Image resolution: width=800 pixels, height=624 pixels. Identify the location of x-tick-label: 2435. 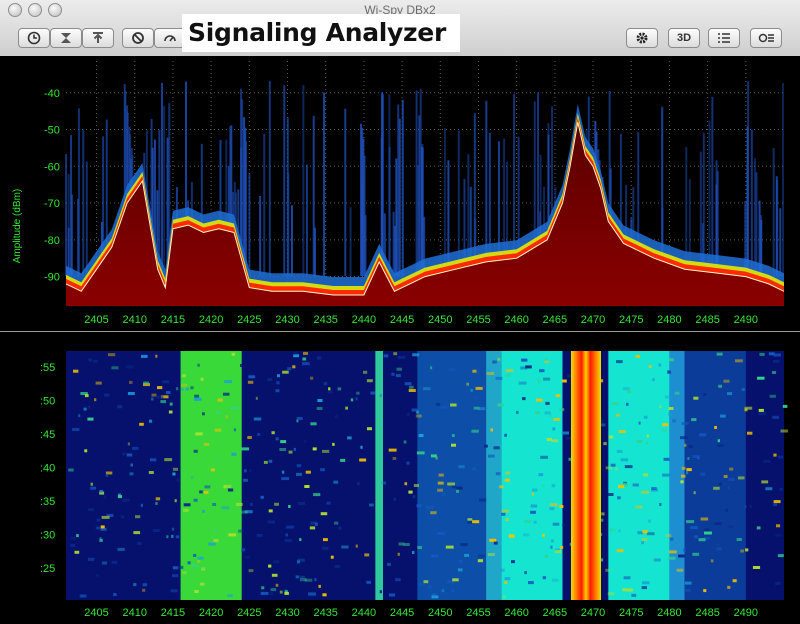
(325, 320).